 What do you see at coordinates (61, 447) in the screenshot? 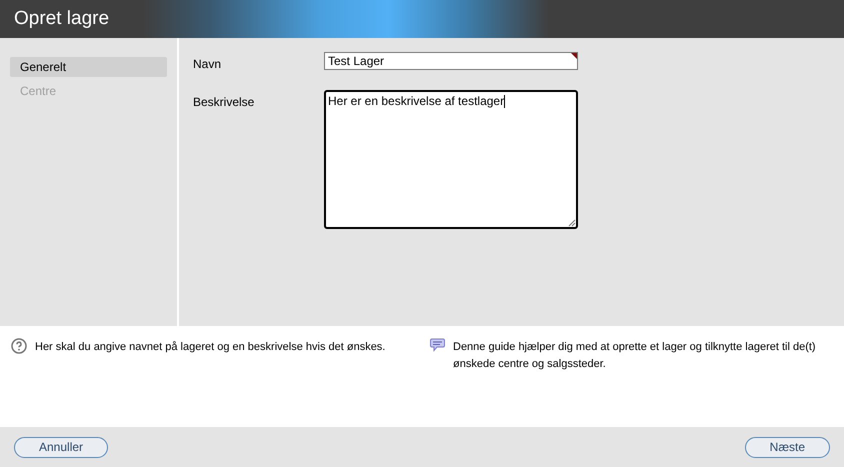
I see `cancel-button: Annuller` at bounding box center [61, 447].